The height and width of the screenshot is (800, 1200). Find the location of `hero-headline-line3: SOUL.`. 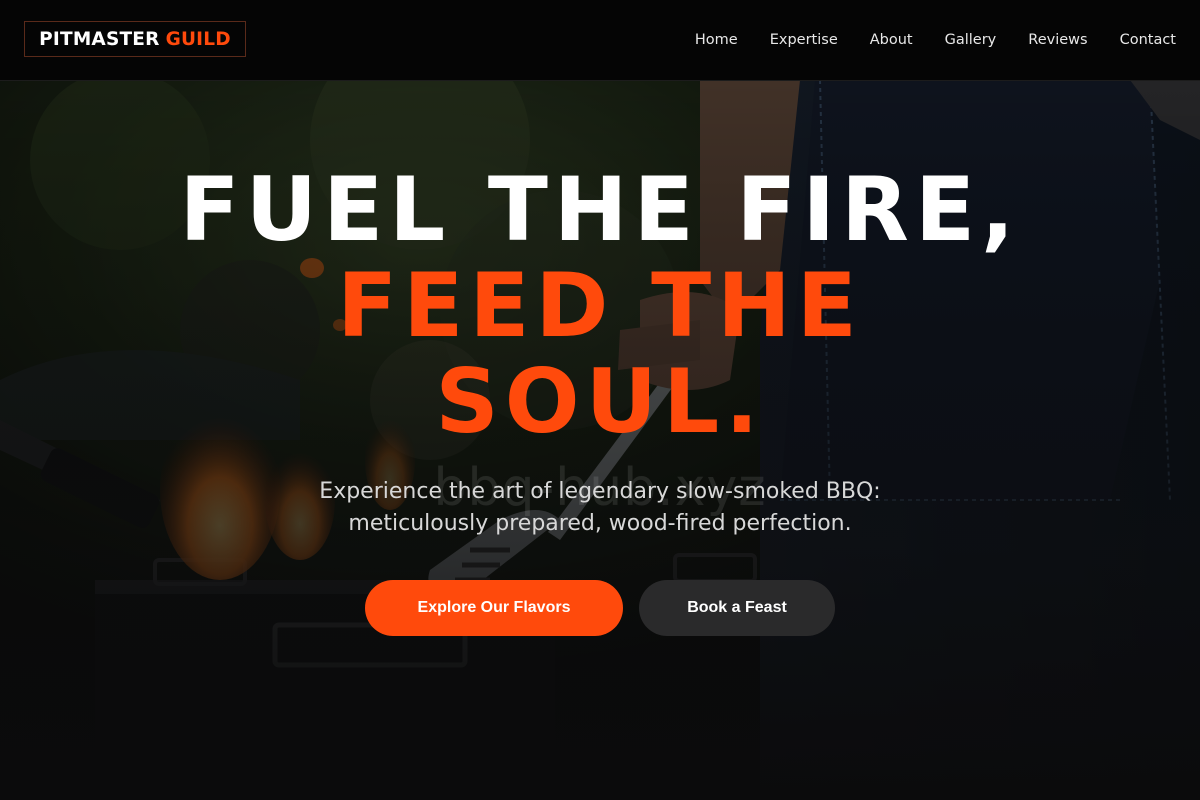

hero-headline-line3: SOUL. is located at coordinates (600, 401).